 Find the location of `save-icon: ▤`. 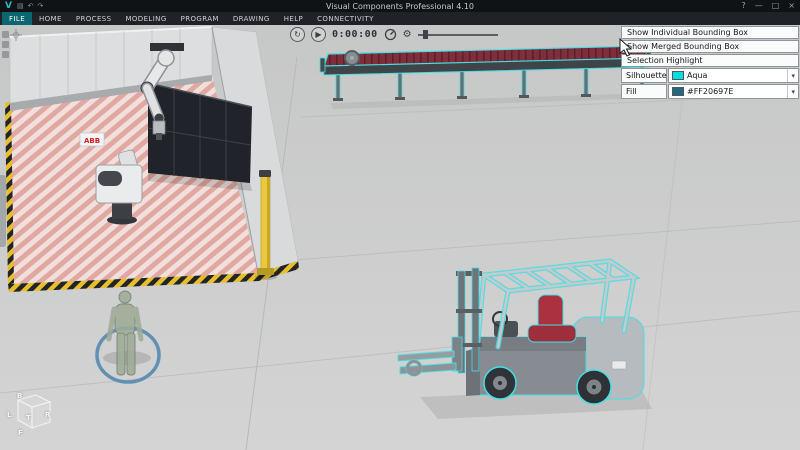

save-icon: ▤ is located at coordinates (20, 6).